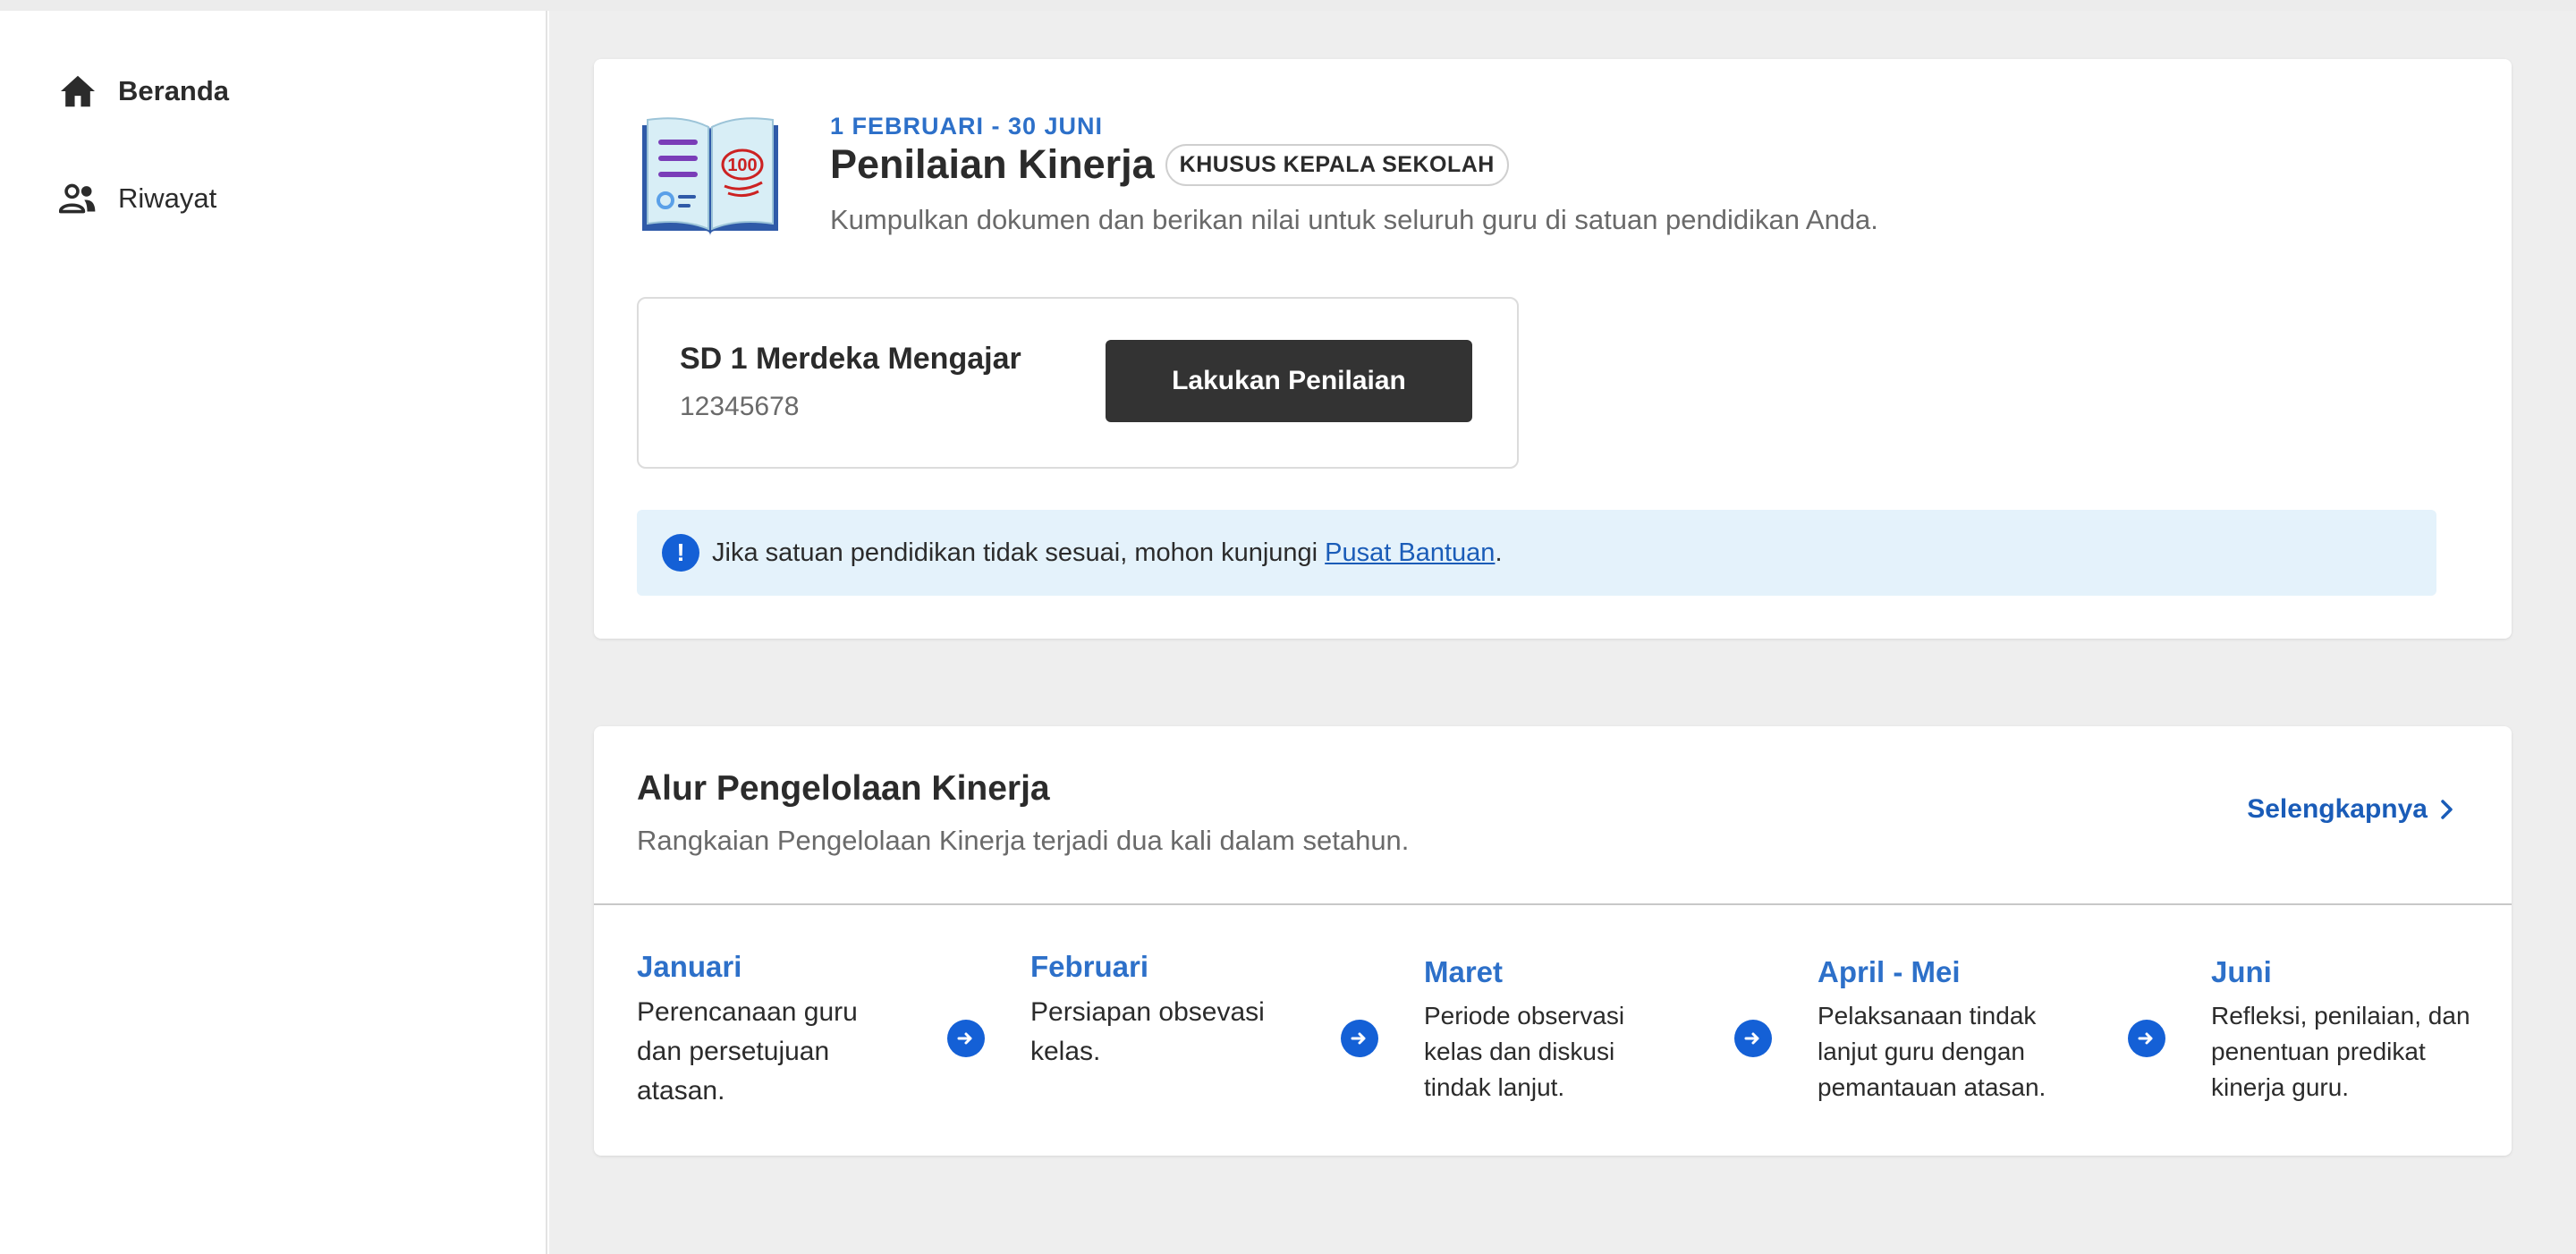 Image resolution: width=2576 pixels, height=1254 pixels. I want to click on sidebar-item-label: Riwayat, so click(167, 198).